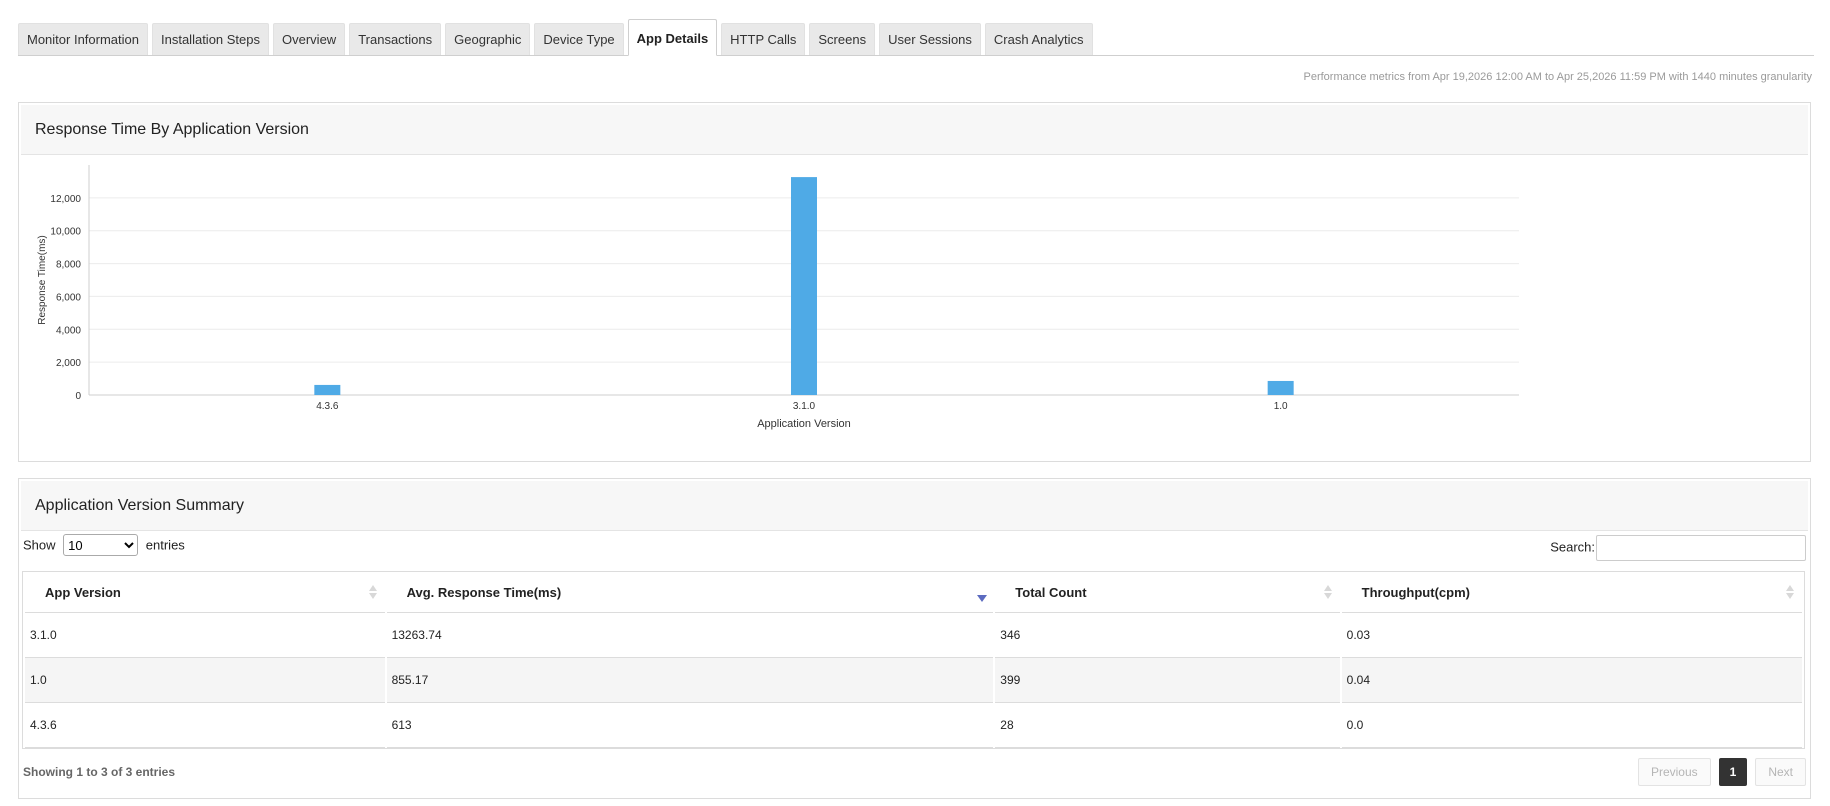  What do you see at coordinates (1571, 680) in the screenshot?
I see `cell-throughput: 0.04` at bounding box center [1571, 680].